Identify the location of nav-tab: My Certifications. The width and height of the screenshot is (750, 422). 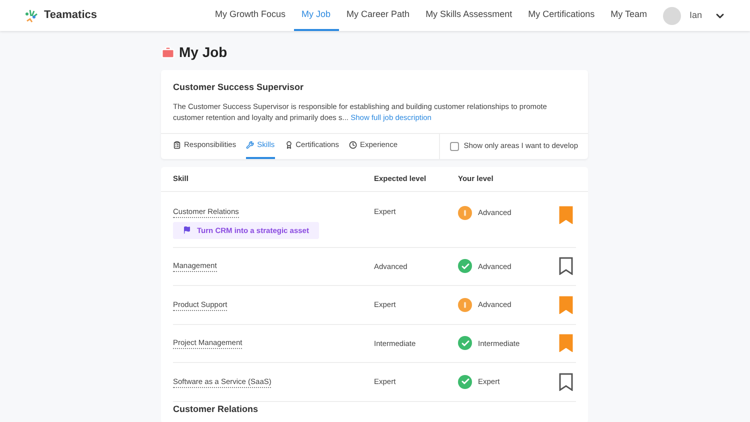
(561, 15).